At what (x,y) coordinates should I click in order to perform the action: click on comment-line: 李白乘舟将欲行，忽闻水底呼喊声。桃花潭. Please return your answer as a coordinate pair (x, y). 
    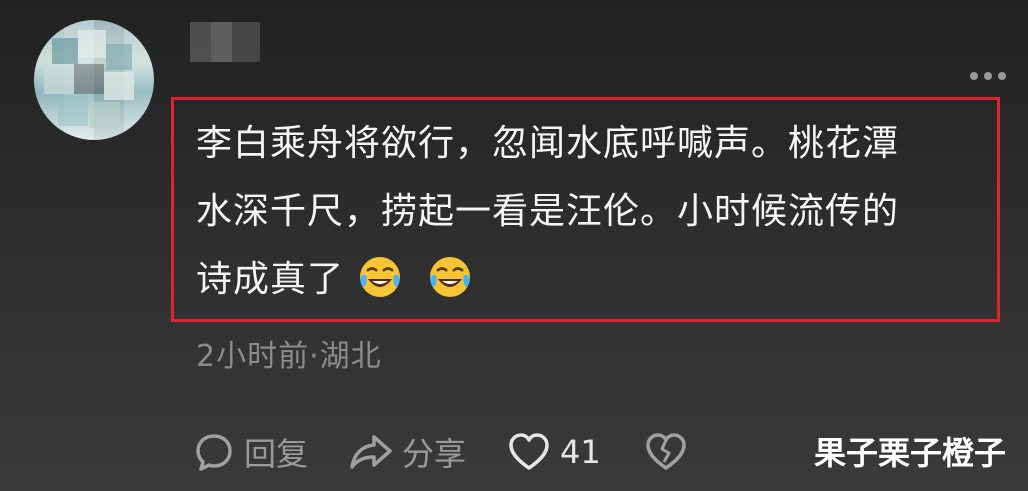
    Looking at the image, I should click on (548, 143).